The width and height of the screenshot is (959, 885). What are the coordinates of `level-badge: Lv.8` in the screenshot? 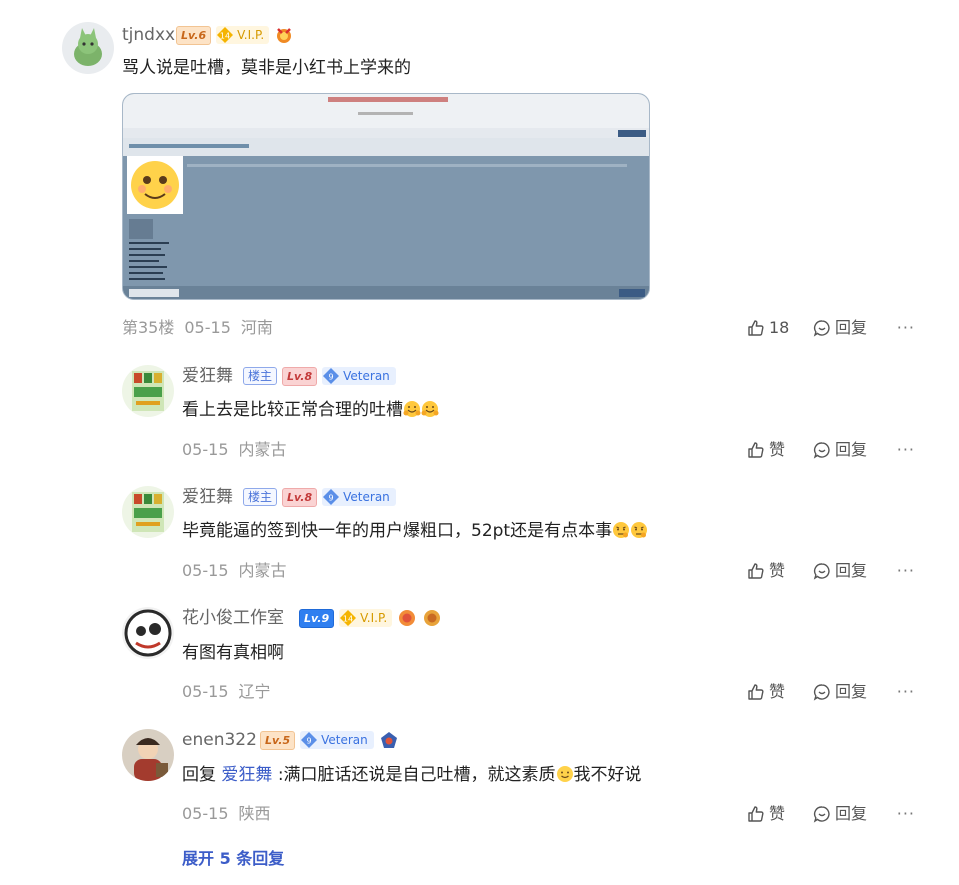 It's located at (300, 497).